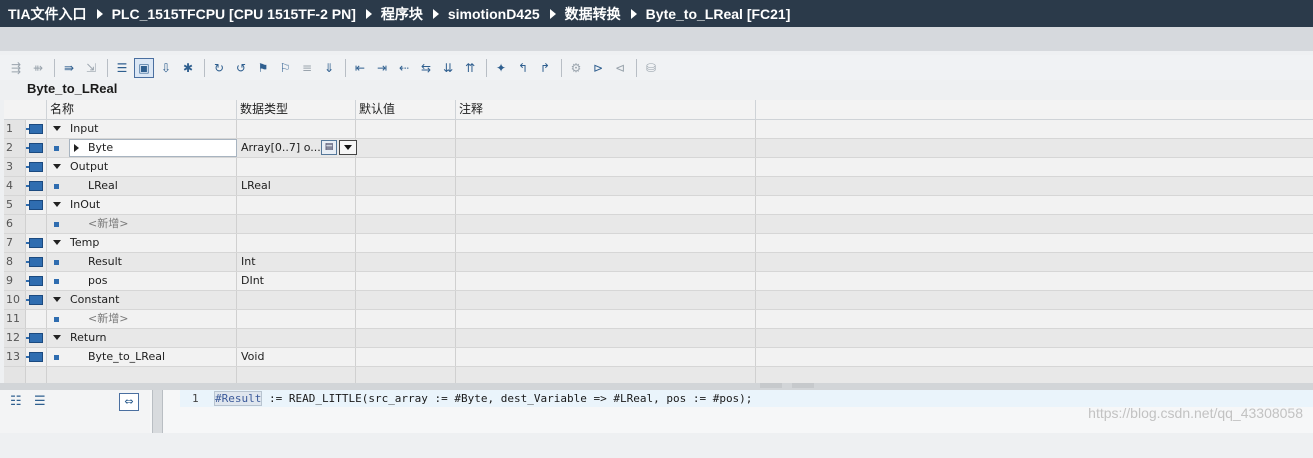 Image resolution: width=1313 pixels, height=458 pixels. I want to click on name-cell: pos, so click(142, 281).